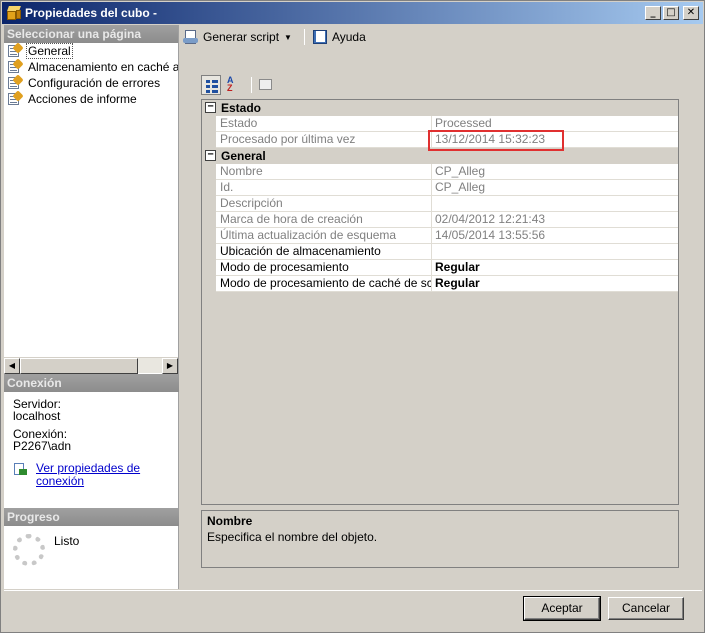  What do you see at coordinates (691, 13) in the screenshot?
I see `close-button: ✕` at bounding box center [691, 13].